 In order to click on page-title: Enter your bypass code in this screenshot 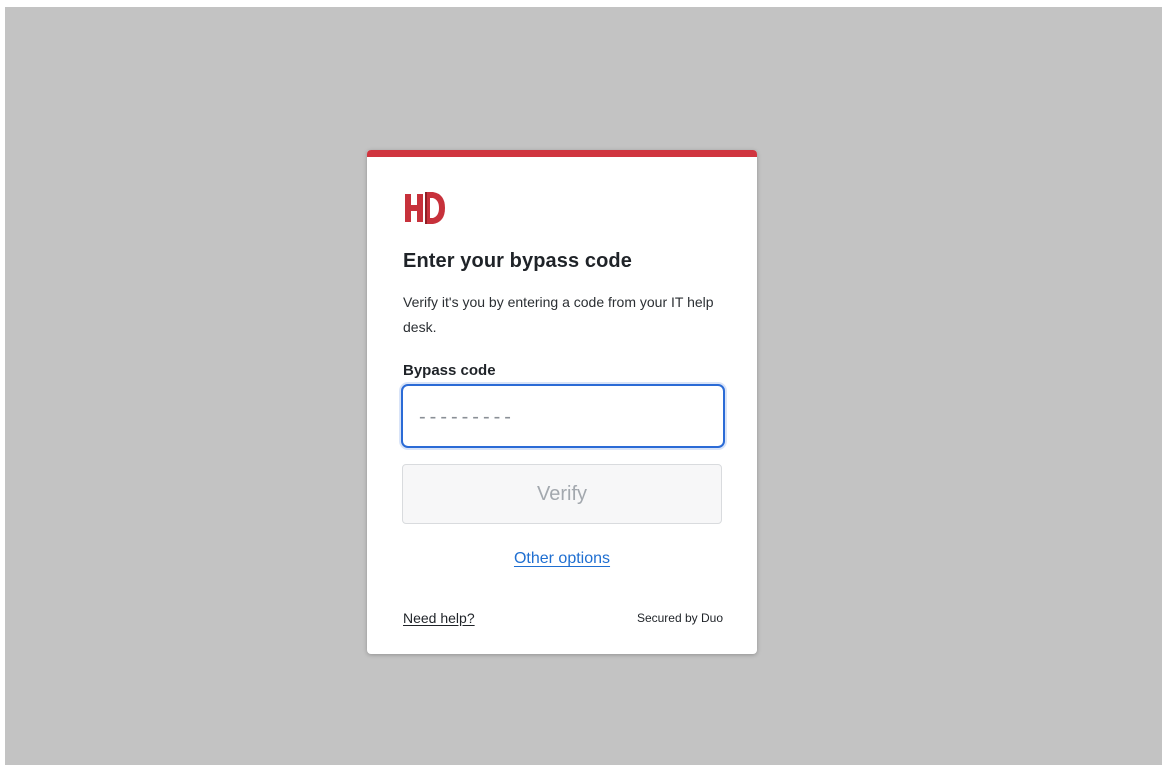, I will do `click(517, 261)`.